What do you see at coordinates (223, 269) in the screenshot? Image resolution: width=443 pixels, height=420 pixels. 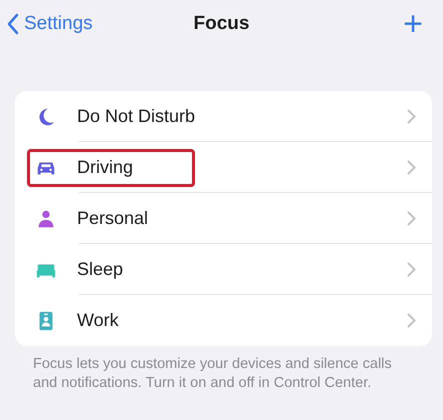 I see `focus-list-row: Sleep` at bounding box center [223, 269].